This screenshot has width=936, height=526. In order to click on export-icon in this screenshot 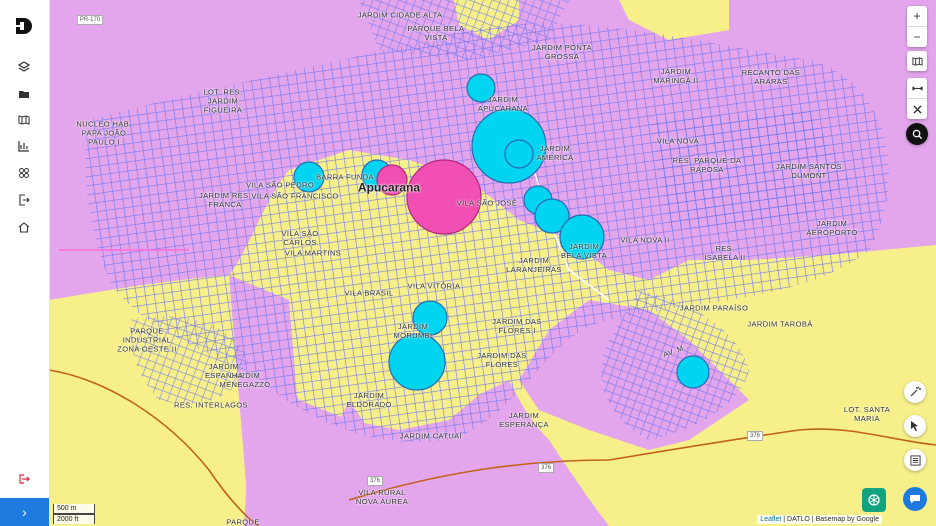, I will do `click(24, 200)`.